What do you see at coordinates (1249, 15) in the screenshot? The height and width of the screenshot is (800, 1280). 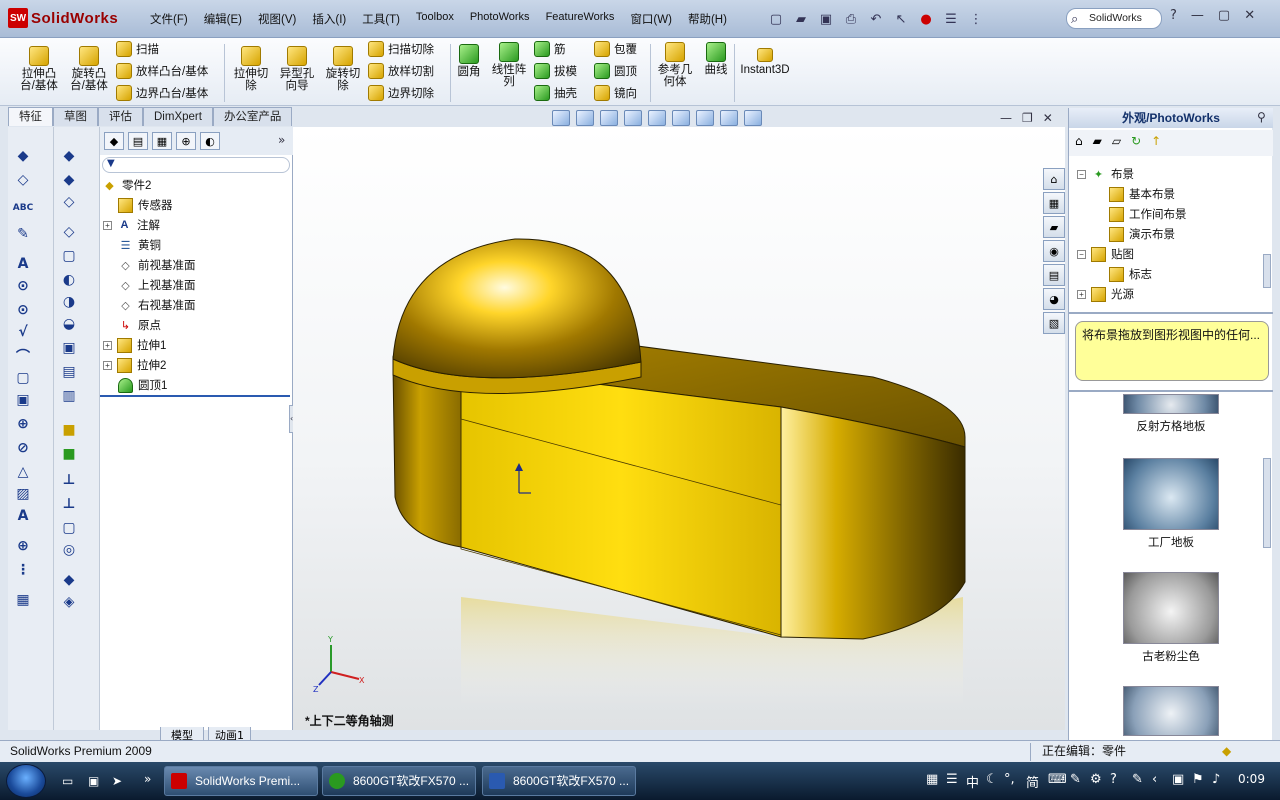 I see `close-icon: ✕` at bounding box center [1249, 15].